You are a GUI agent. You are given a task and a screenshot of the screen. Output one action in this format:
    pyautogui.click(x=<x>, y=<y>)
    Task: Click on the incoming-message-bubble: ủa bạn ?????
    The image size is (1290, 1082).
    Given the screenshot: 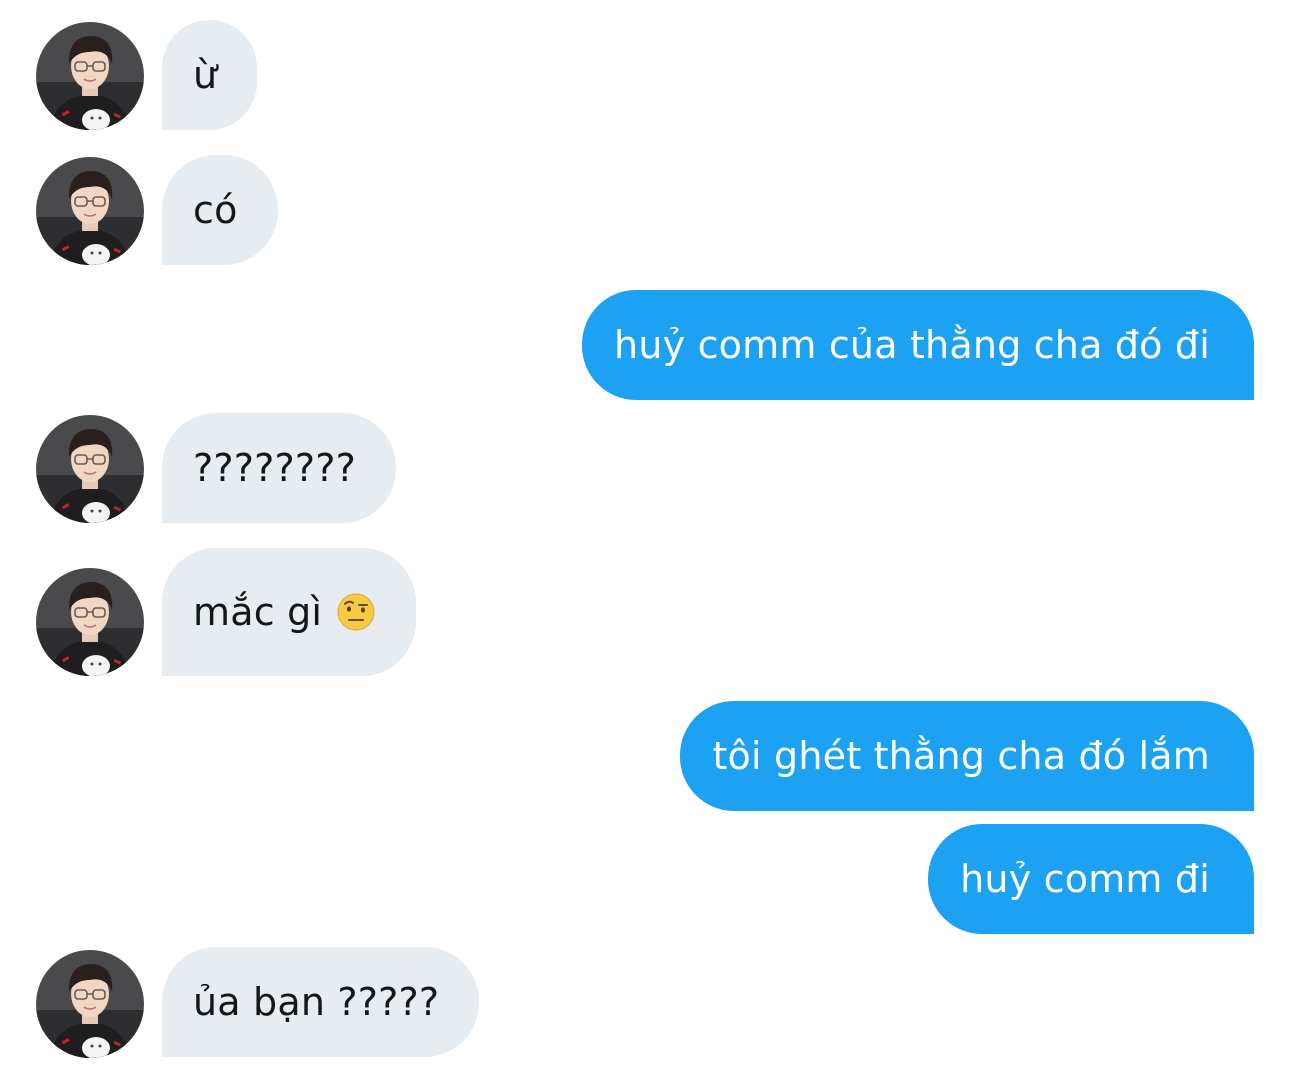 What is the action you would take?
    pyautogui.click(x=321, y=1002)
    